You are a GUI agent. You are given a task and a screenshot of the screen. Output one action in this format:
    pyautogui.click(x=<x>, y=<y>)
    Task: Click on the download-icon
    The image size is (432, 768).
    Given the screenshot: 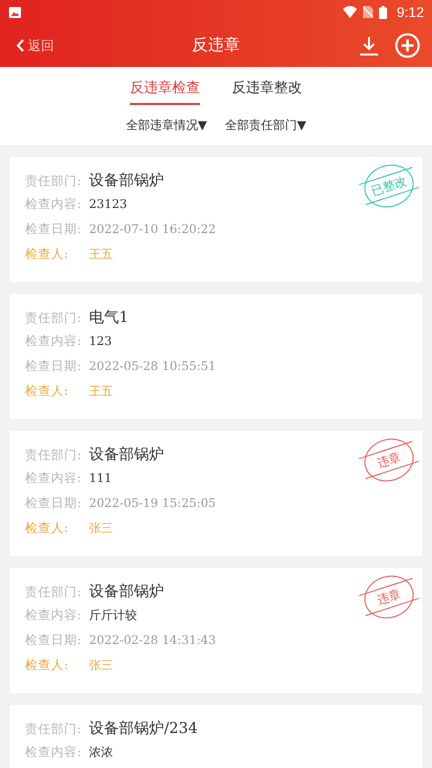 What is the action you would take?
    pyautogui.click(x=369, y=46)
    